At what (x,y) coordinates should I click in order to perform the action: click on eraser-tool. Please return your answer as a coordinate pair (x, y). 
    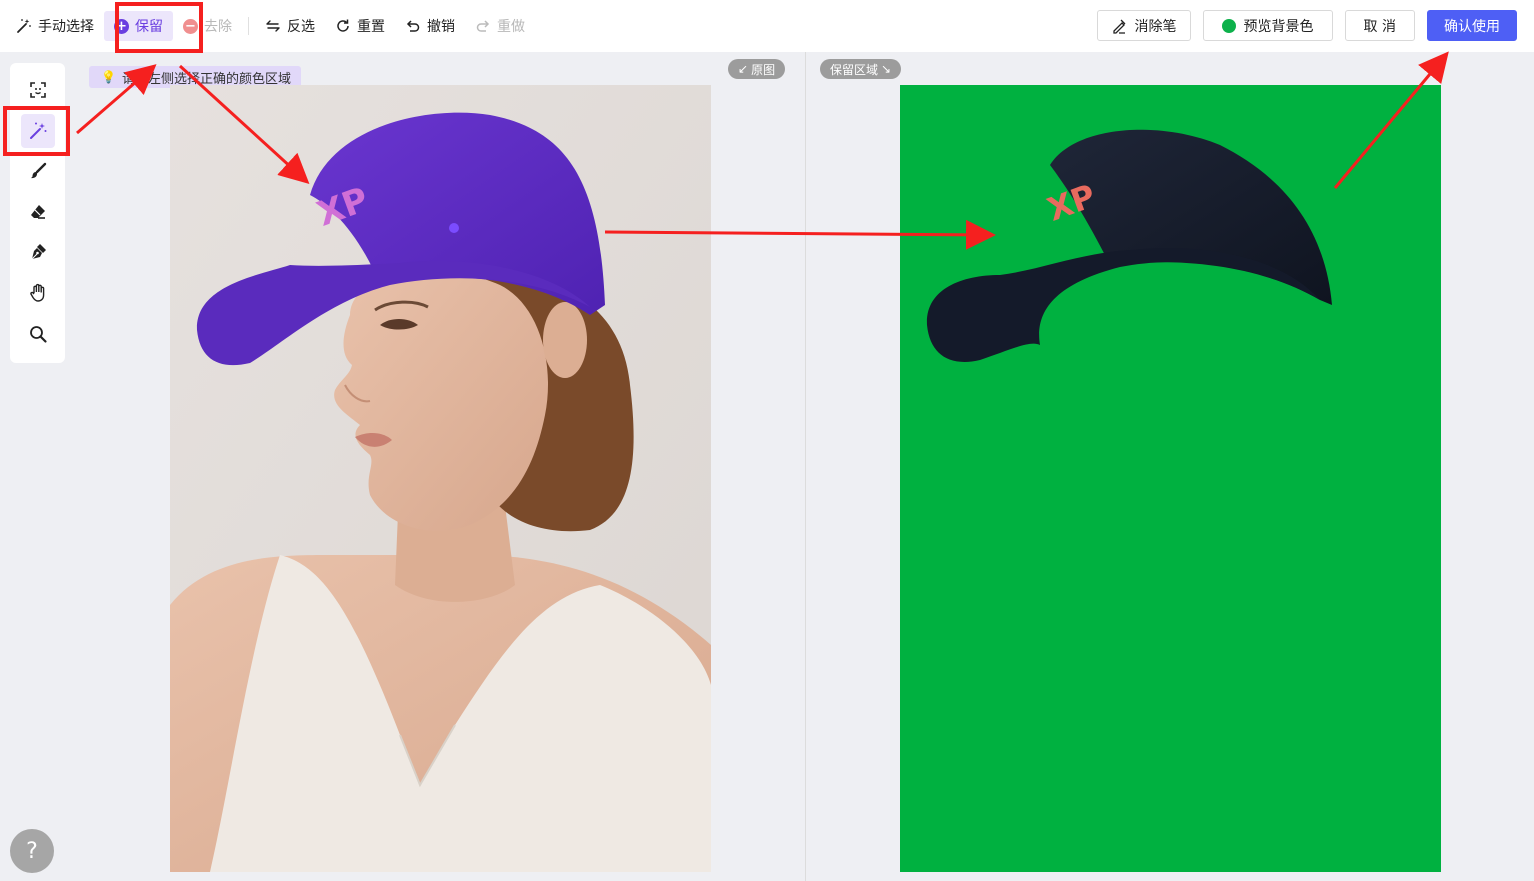
    Looking at the image, I should click on (38, 212).